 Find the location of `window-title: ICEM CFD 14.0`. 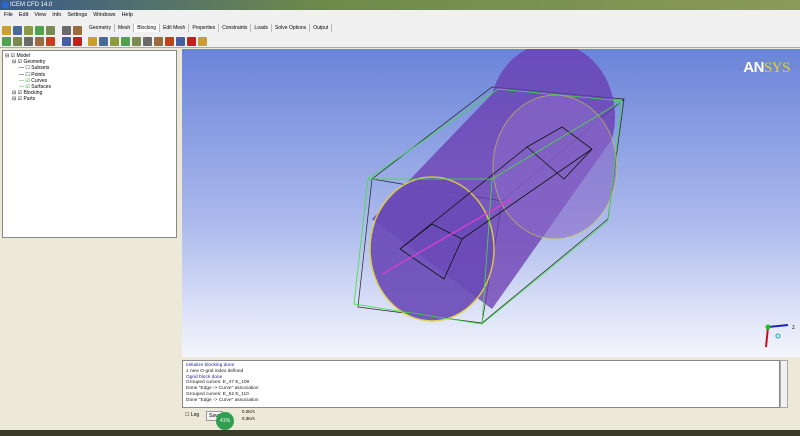

window-title: ICEM CFD 14.0 is located at coordinates (31, 5).